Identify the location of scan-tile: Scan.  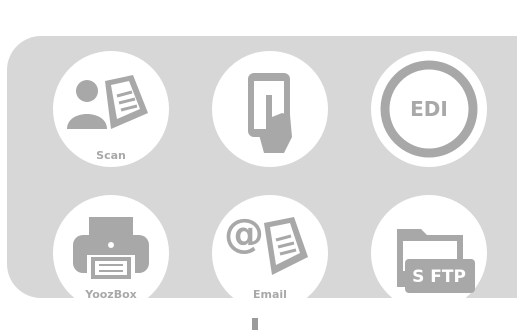
(111, 109).